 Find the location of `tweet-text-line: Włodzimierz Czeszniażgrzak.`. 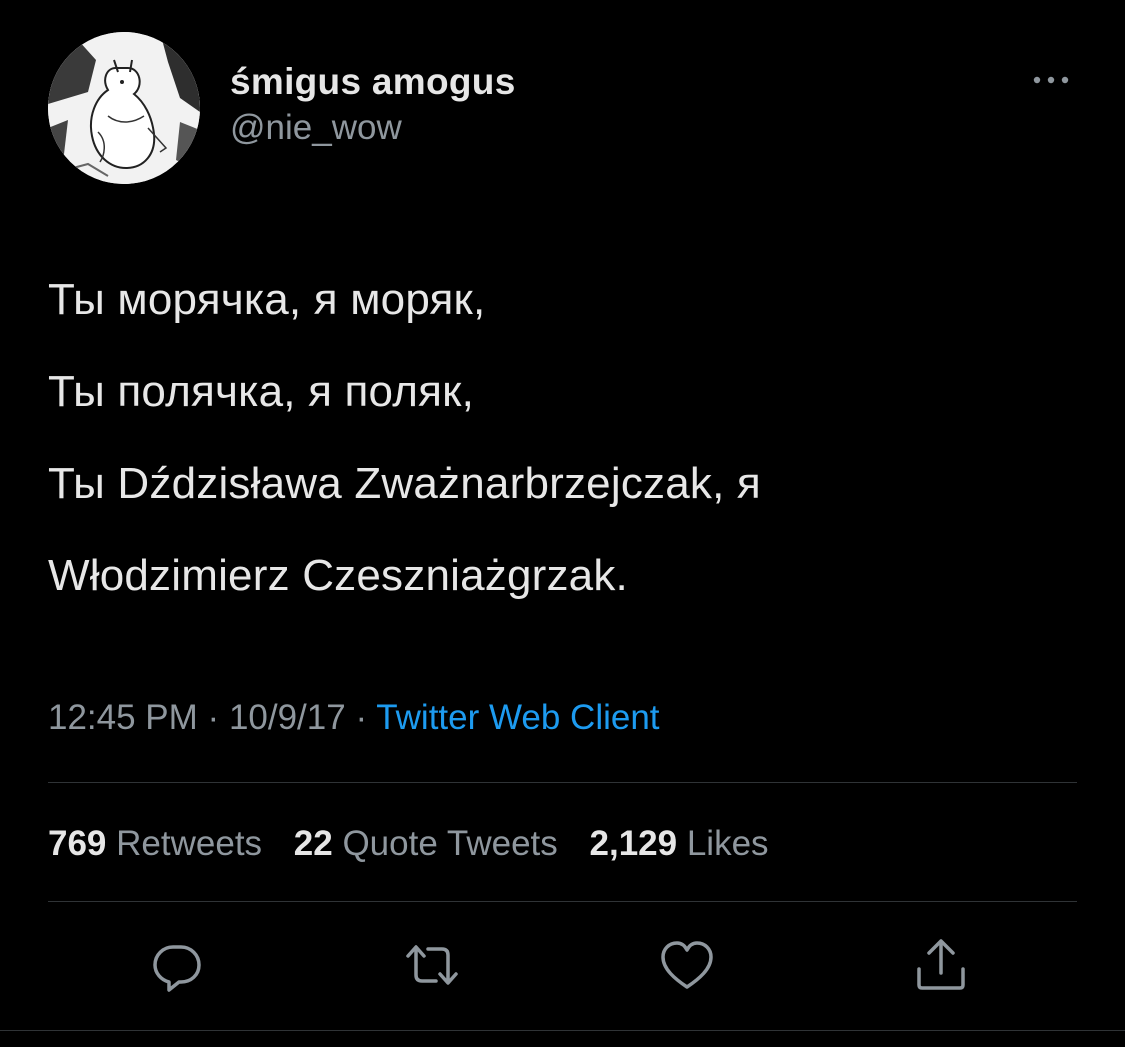

tweet-text-line: Włodzimierz Czeszniażgrzak. is located at coordinates (338, 575).